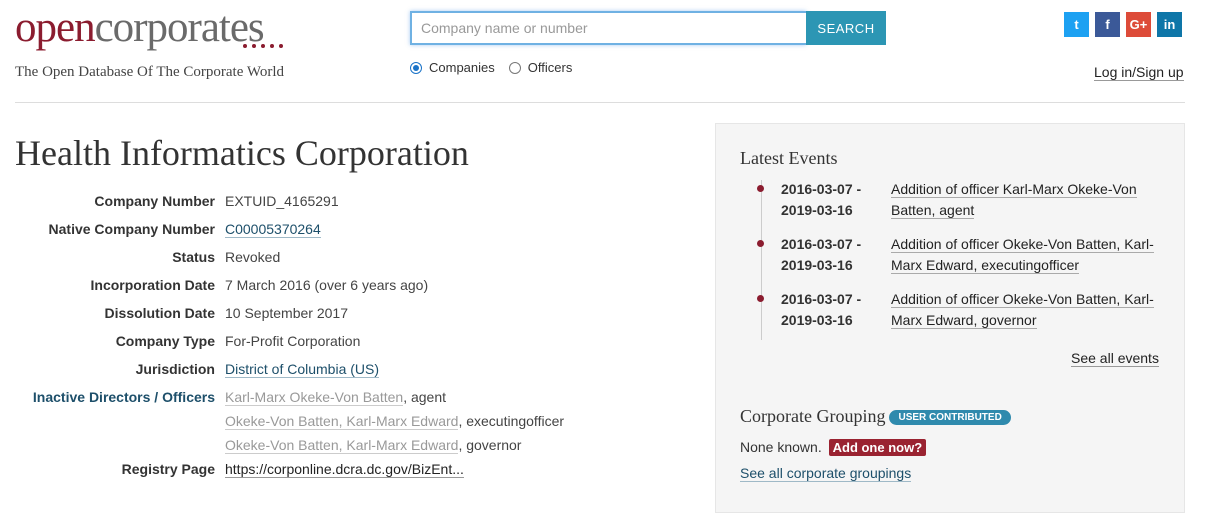 The width and height of the screenshot is (1228, 513). Describe the element at coordinates (165, 341) in the screenshot. I see `field-label: Company Type` at that location.